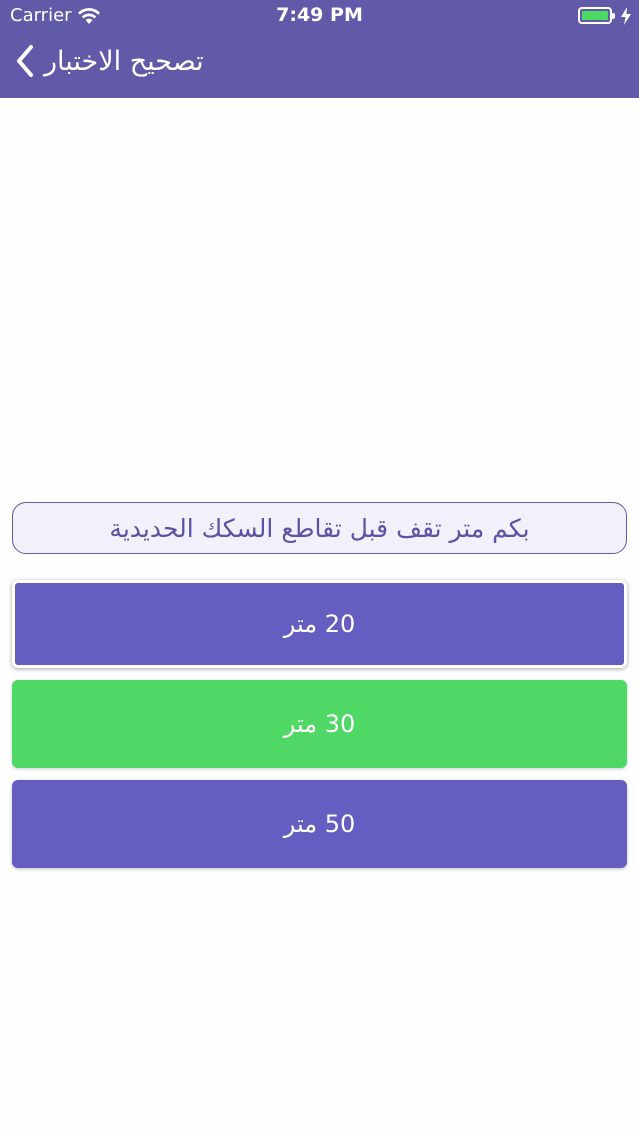 The image size is (639, 1136). I want to click on chevron-left-icon, so click(25, 61).